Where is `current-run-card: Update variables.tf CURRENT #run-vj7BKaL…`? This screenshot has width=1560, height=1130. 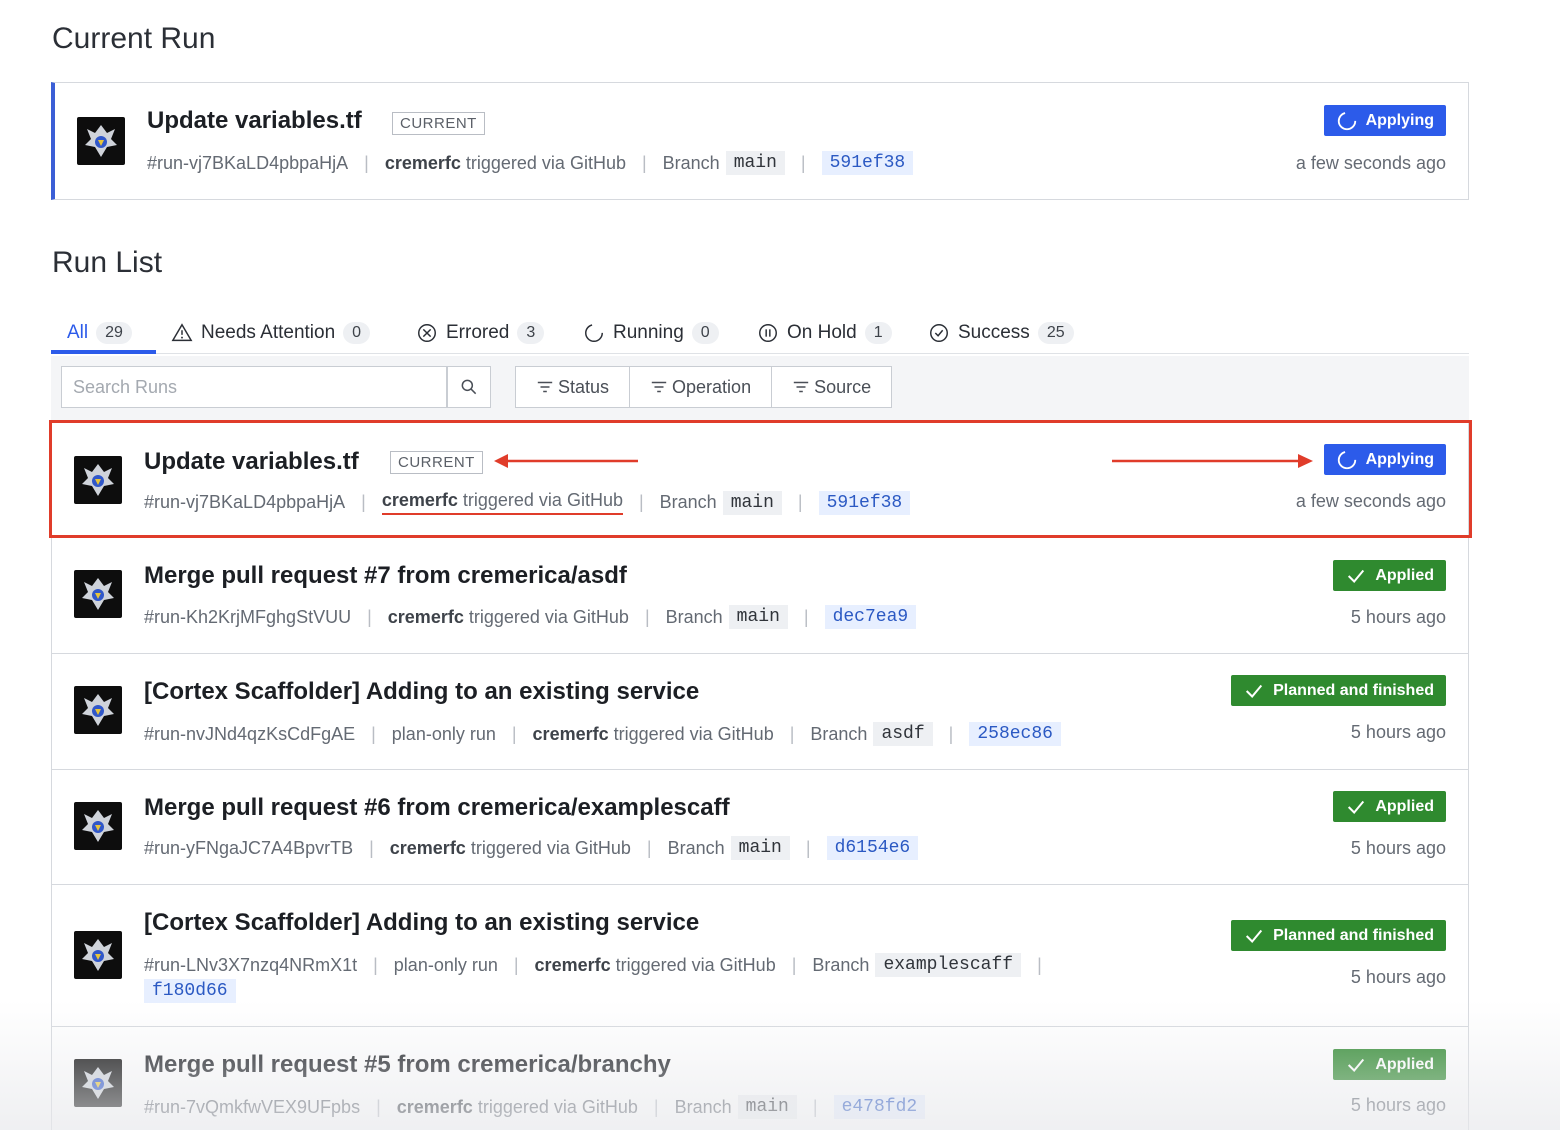 current-run-card: Update variables.tf CURRENT #run-vj7BKaL… is located at coordinates (760, 141).